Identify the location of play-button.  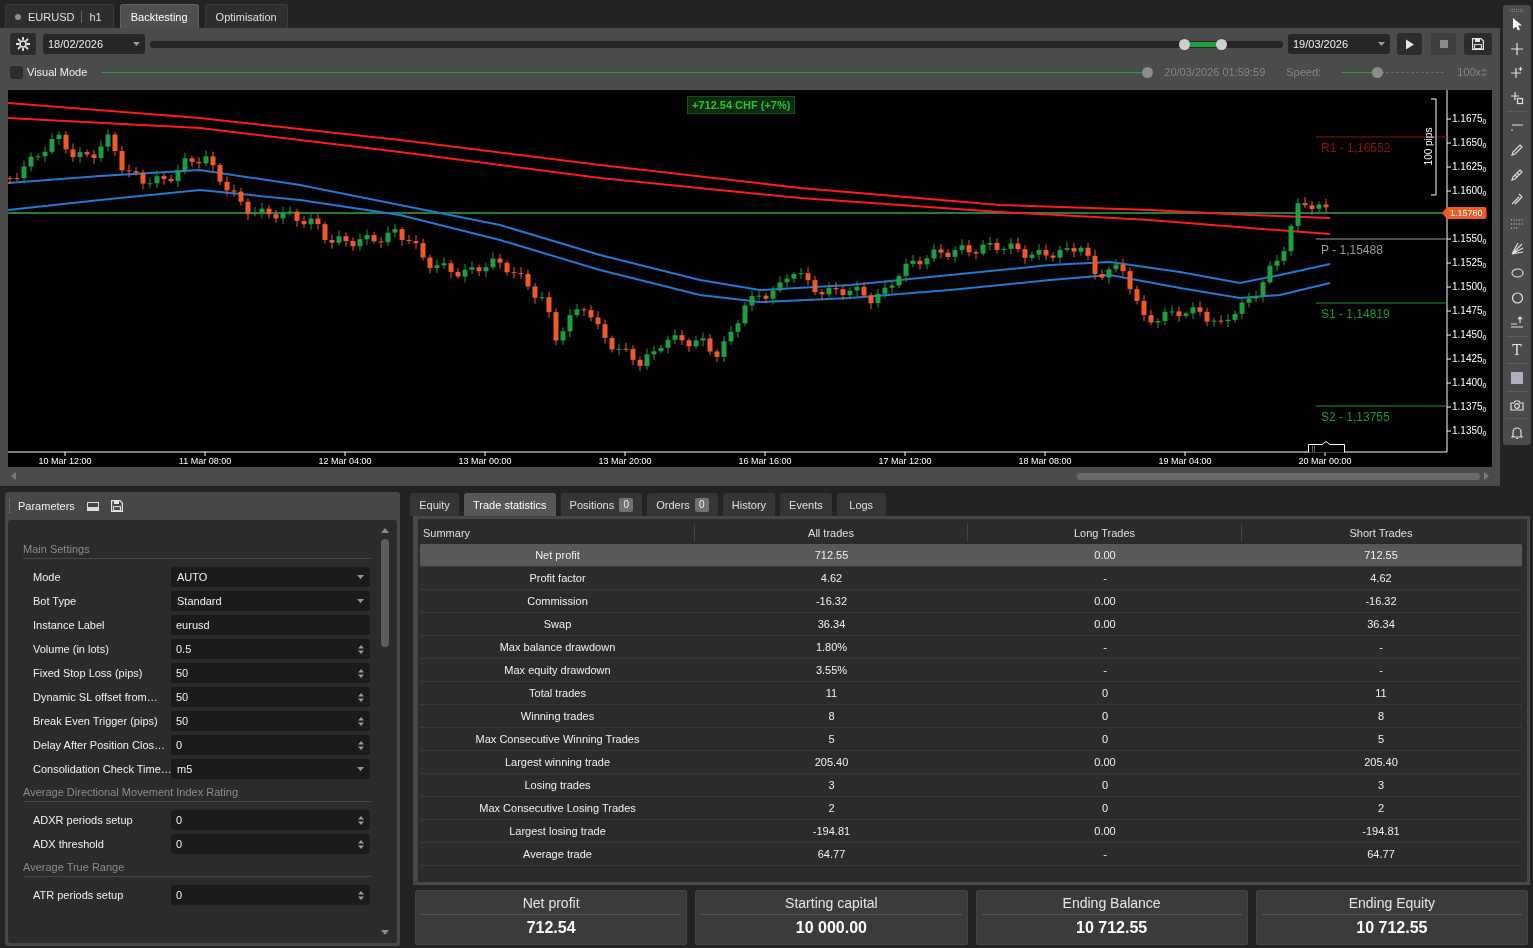
(1409, 44).